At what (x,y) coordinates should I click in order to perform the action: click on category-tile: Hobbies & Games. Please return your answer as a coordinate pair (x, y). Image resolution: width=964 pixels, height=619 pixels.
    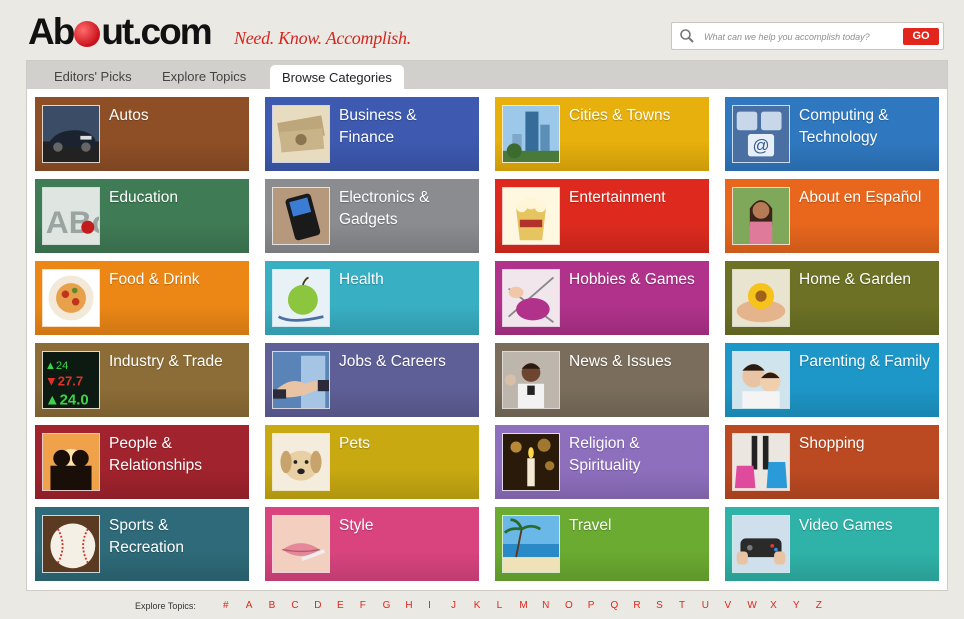
    Looking at the image, I should click on (602, 298).